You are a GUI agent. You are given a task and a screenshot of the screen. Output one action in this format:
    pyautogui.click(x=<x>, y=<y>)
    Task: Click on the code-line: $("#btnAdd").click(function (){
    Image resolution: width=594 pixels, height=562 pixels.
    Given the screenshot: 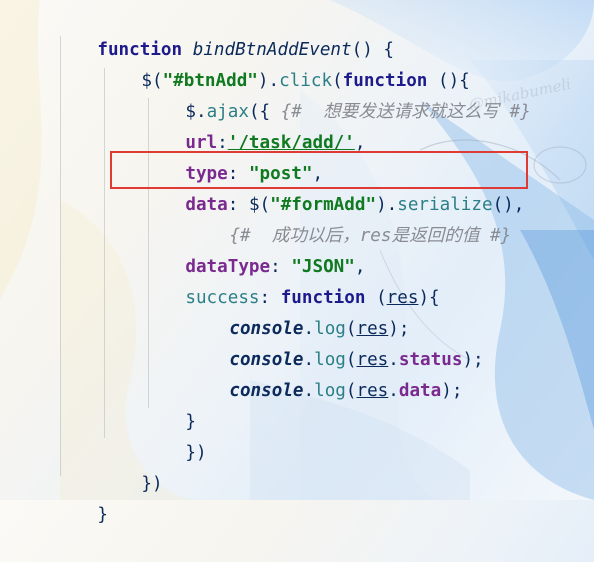 What is the action you would take?
    pyautogui.click(x=305, y=81)
    